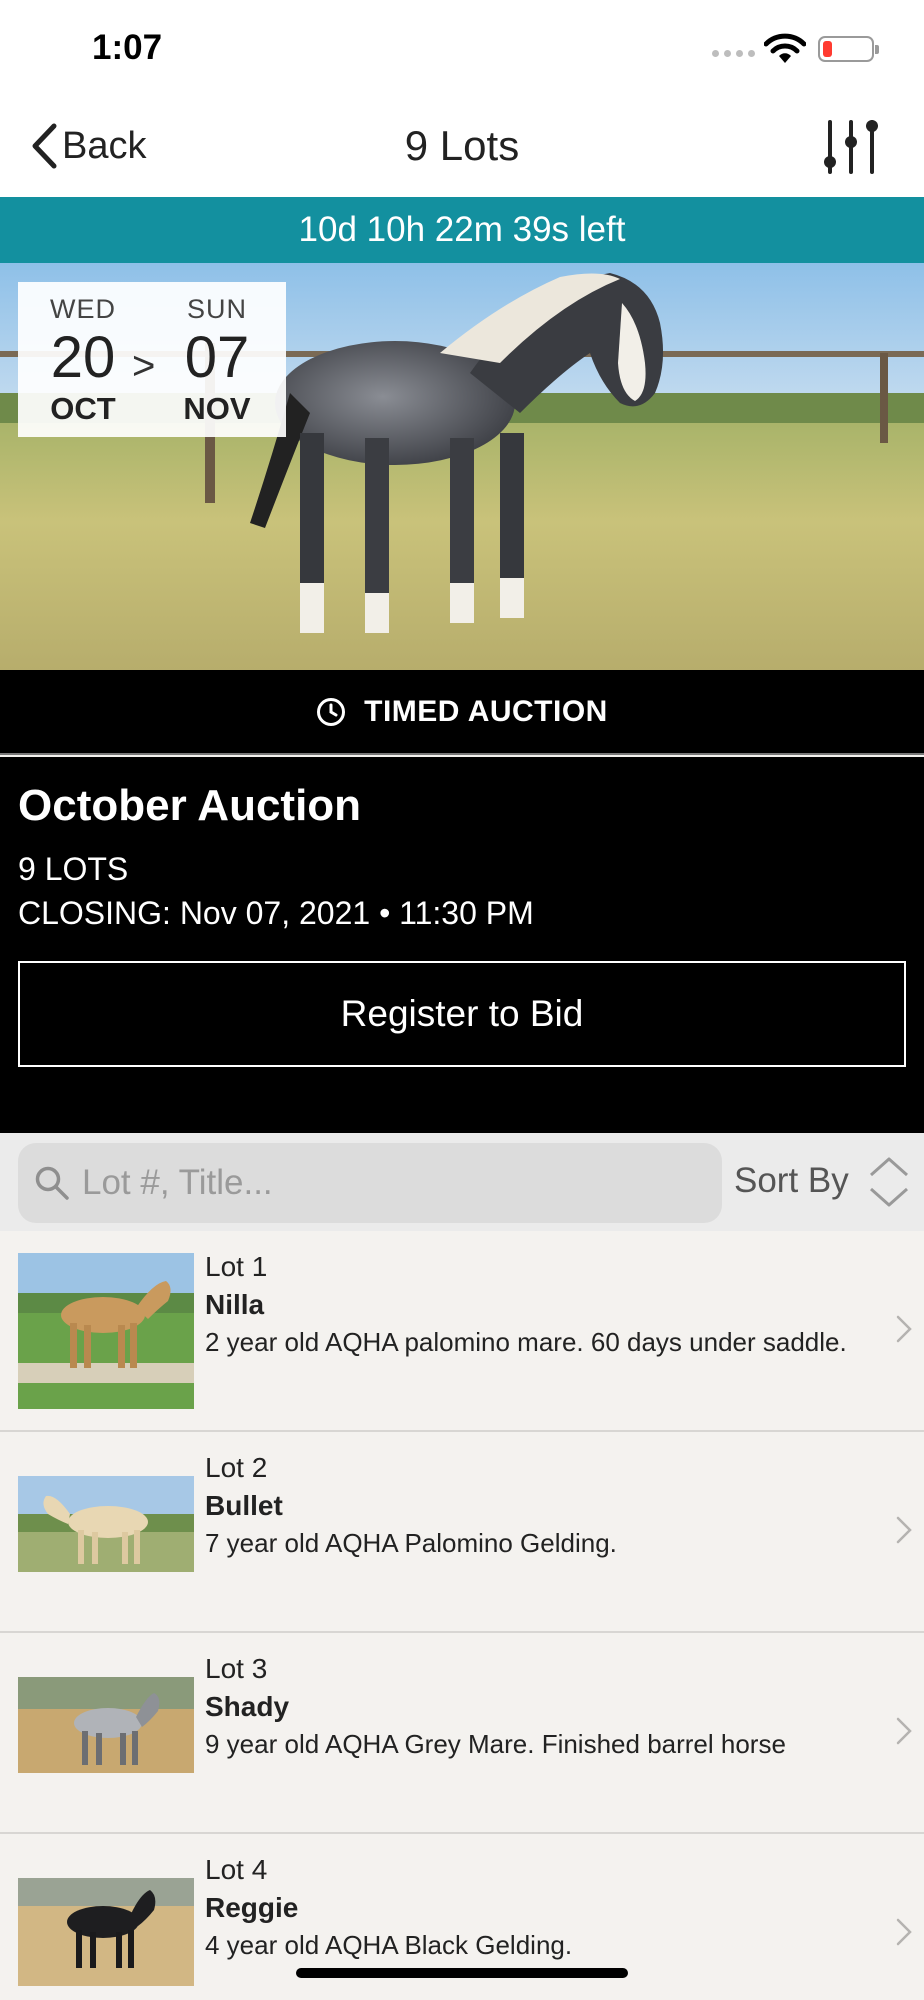 This screenshot has height=2000, width=924. Describe the element at coordinates (411, 1543) in the screenshot. I see `lot-description: 7 year old AQHA Palomino Gelding.` at that location.